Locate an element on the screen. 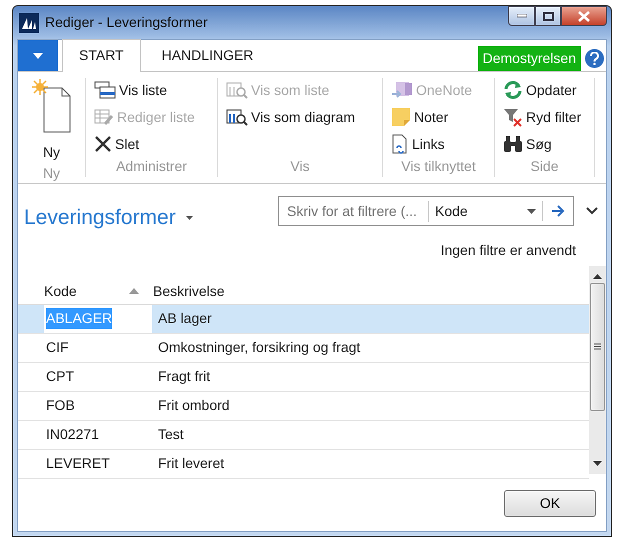  minimize-icon is located at coordinates (521, 16).